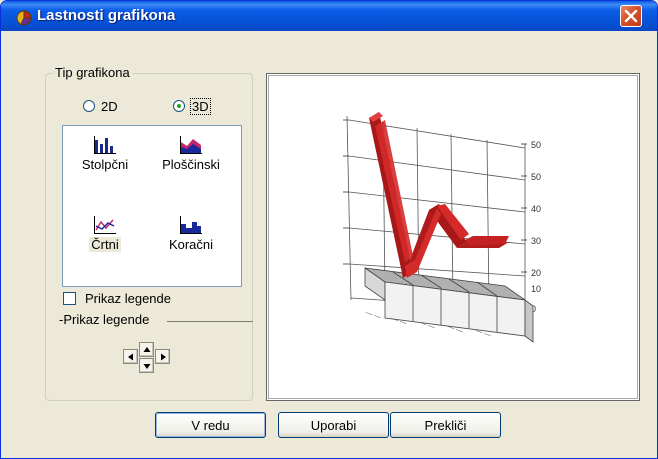 This screenshot has width=658, height=459. I want to click on axis-tick: 30, so click(536, 241).